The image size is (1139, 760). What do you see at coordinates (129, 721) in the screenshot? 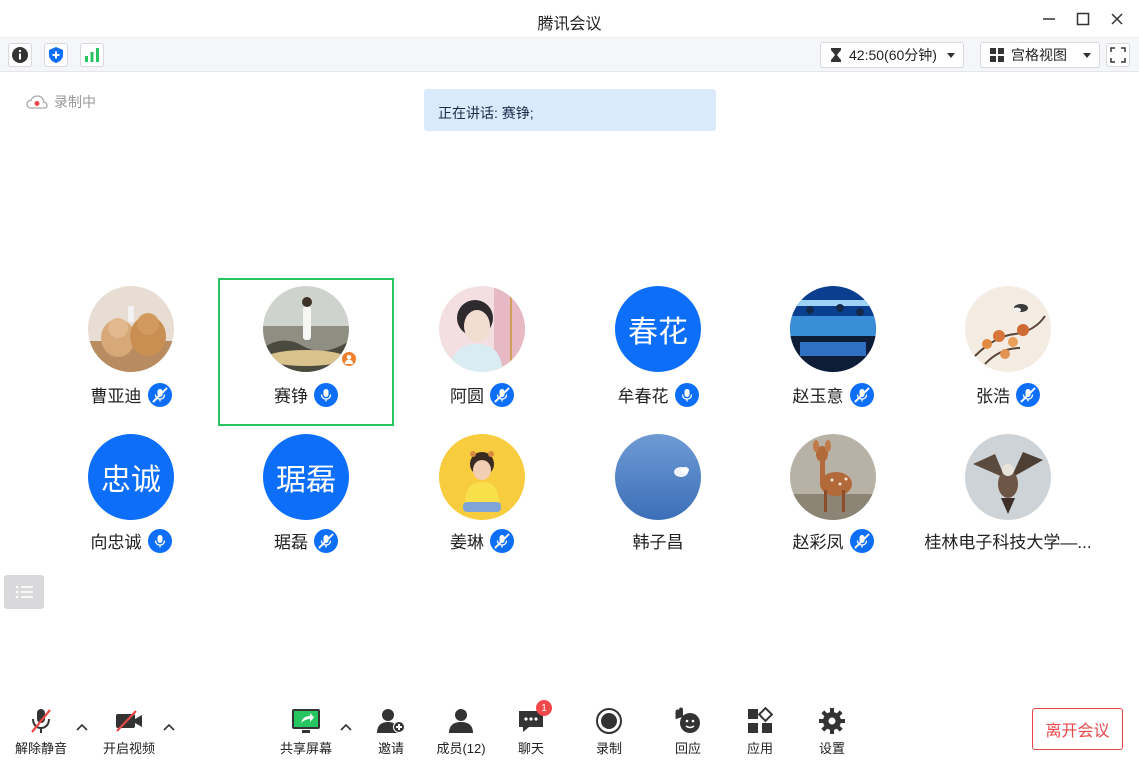
I see `camera-off-icon` at bounding box center [129, 721].